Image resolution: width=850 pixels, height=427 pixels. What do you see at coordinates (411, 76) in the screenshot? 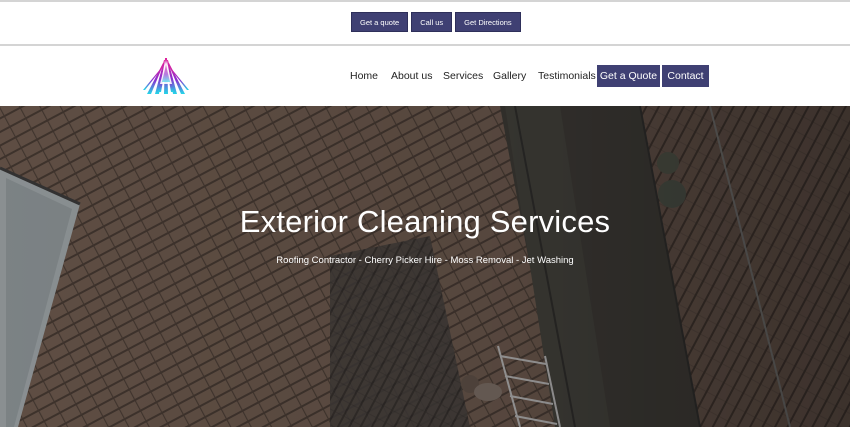
I see `nav-about-us: About us` at bounding box center [411, 76].